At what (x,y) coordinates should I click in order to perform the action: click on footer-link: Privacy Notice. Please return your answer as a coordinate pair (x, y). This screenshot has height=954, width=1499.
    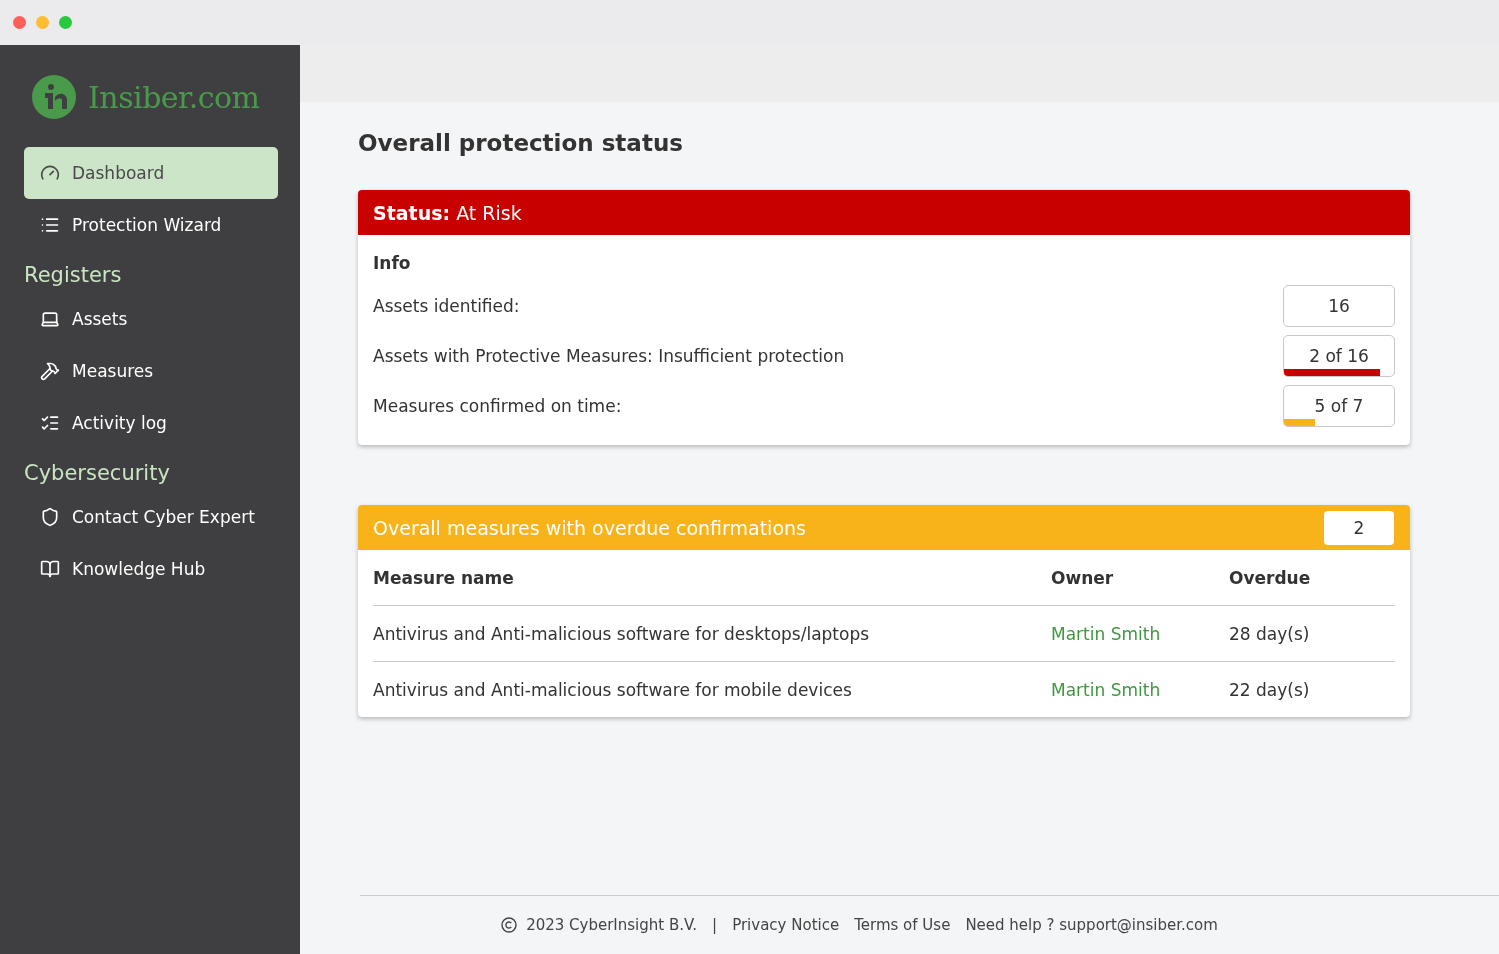
    Looking at the image, I should click on (786, 925).